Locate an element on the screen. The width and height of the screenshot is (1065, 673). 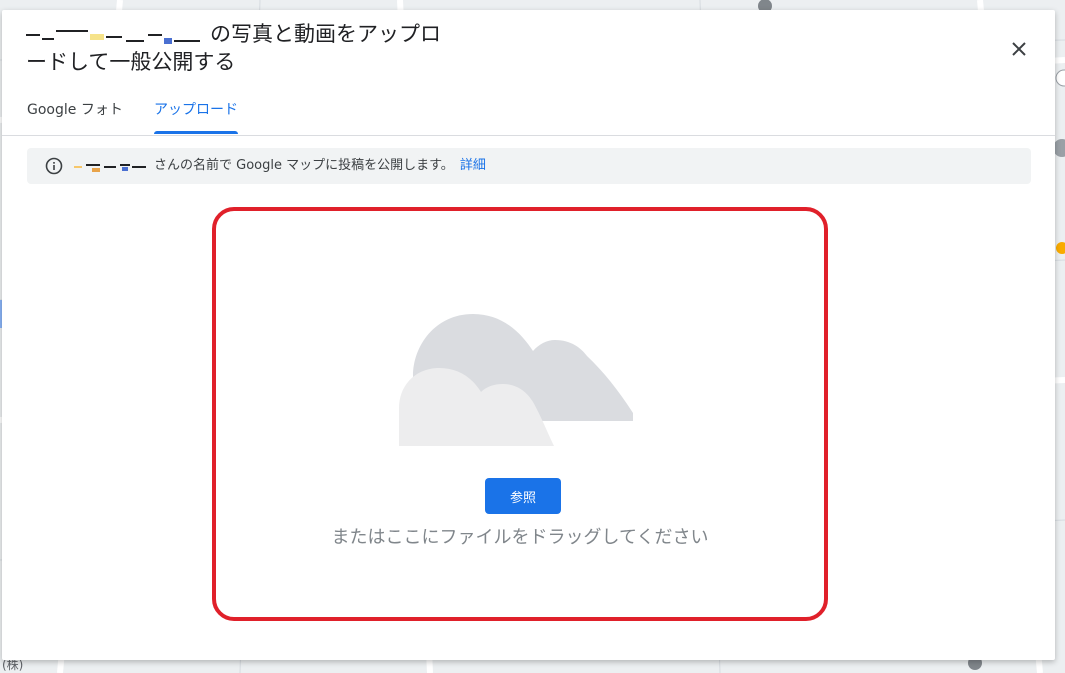
dialog-title: の写真と動画をアップロードして一般公開する is located at coordinates (236, 48).